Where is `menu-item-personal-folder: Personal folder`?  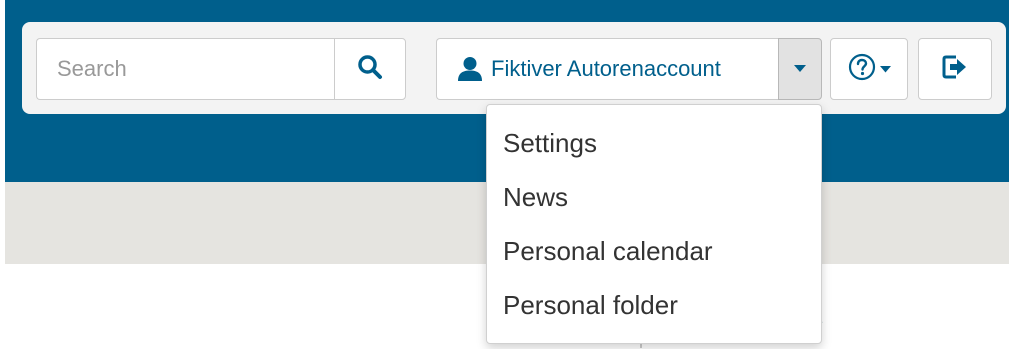 menu-item-personal-folder: Personal folder is located at coordinates (654, 304).